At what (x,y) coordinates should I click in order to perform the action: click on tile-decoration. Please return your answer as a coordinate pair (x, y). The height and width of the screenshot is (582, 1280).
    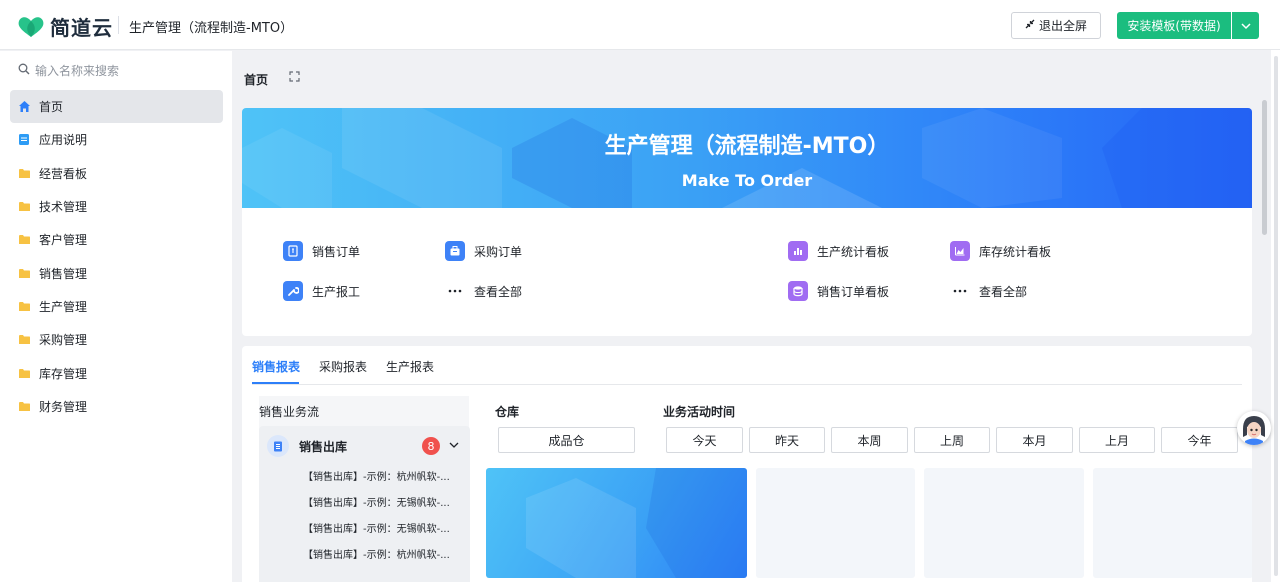
    Looking at the image, I should click on (636, 523).